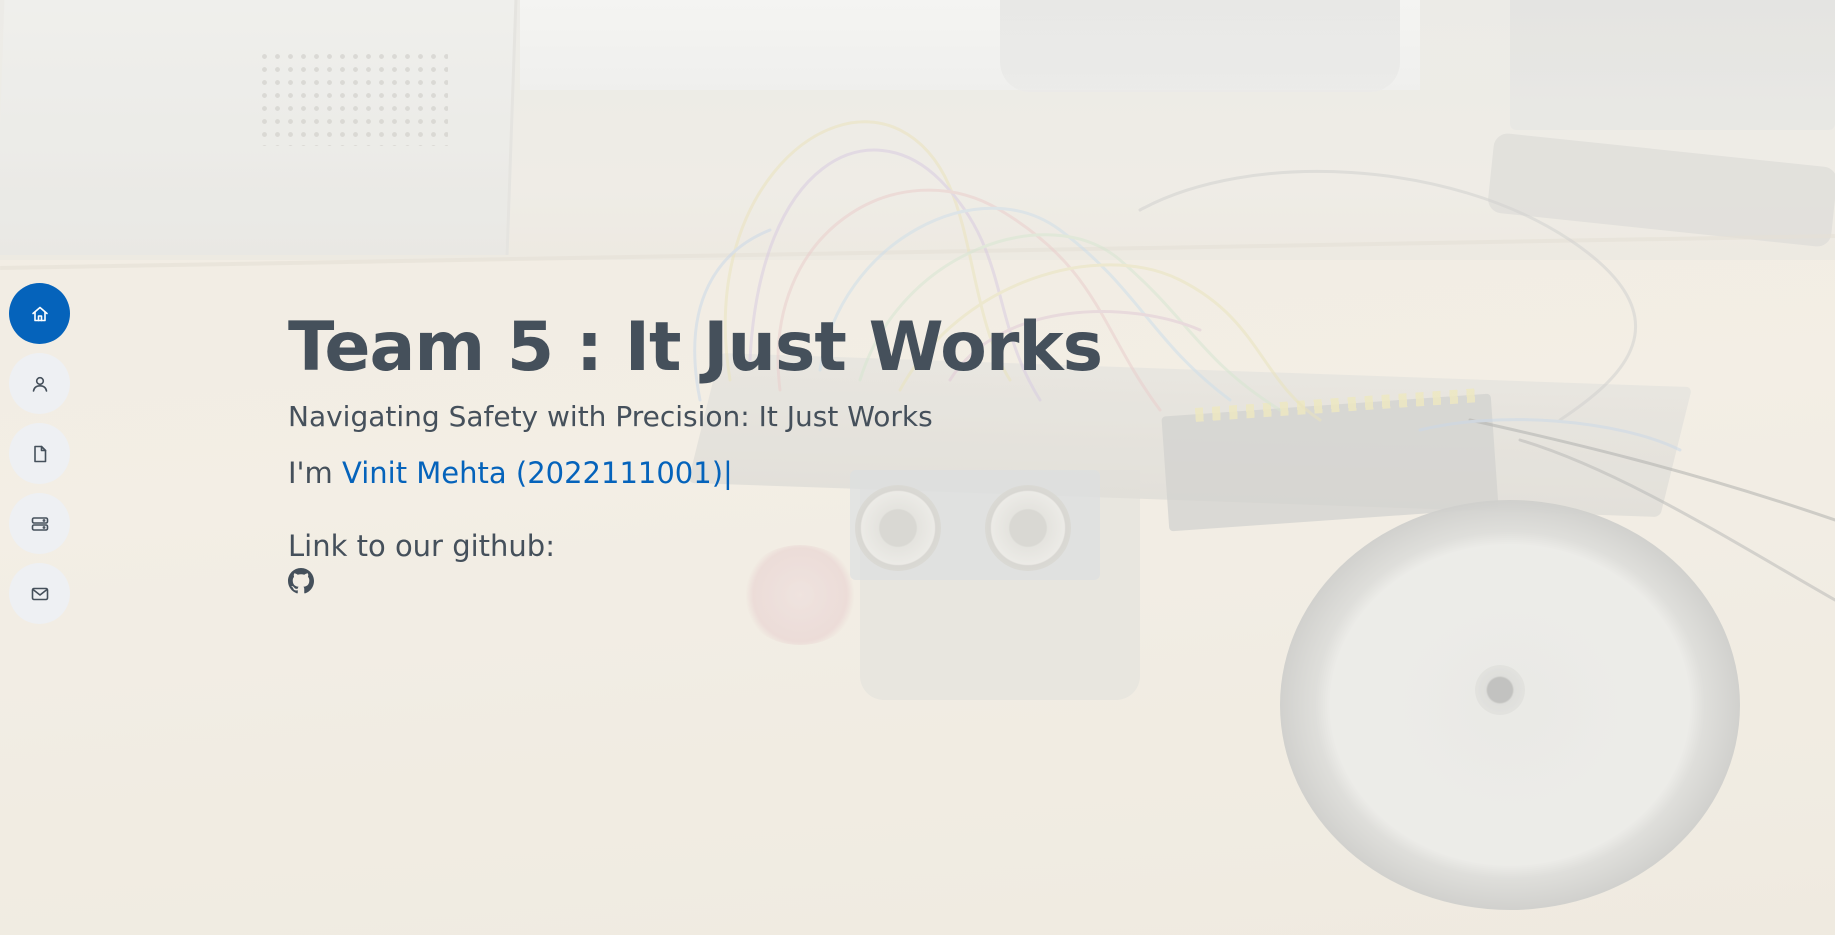  I want to click on nav-contact-button, so click(39, 593).